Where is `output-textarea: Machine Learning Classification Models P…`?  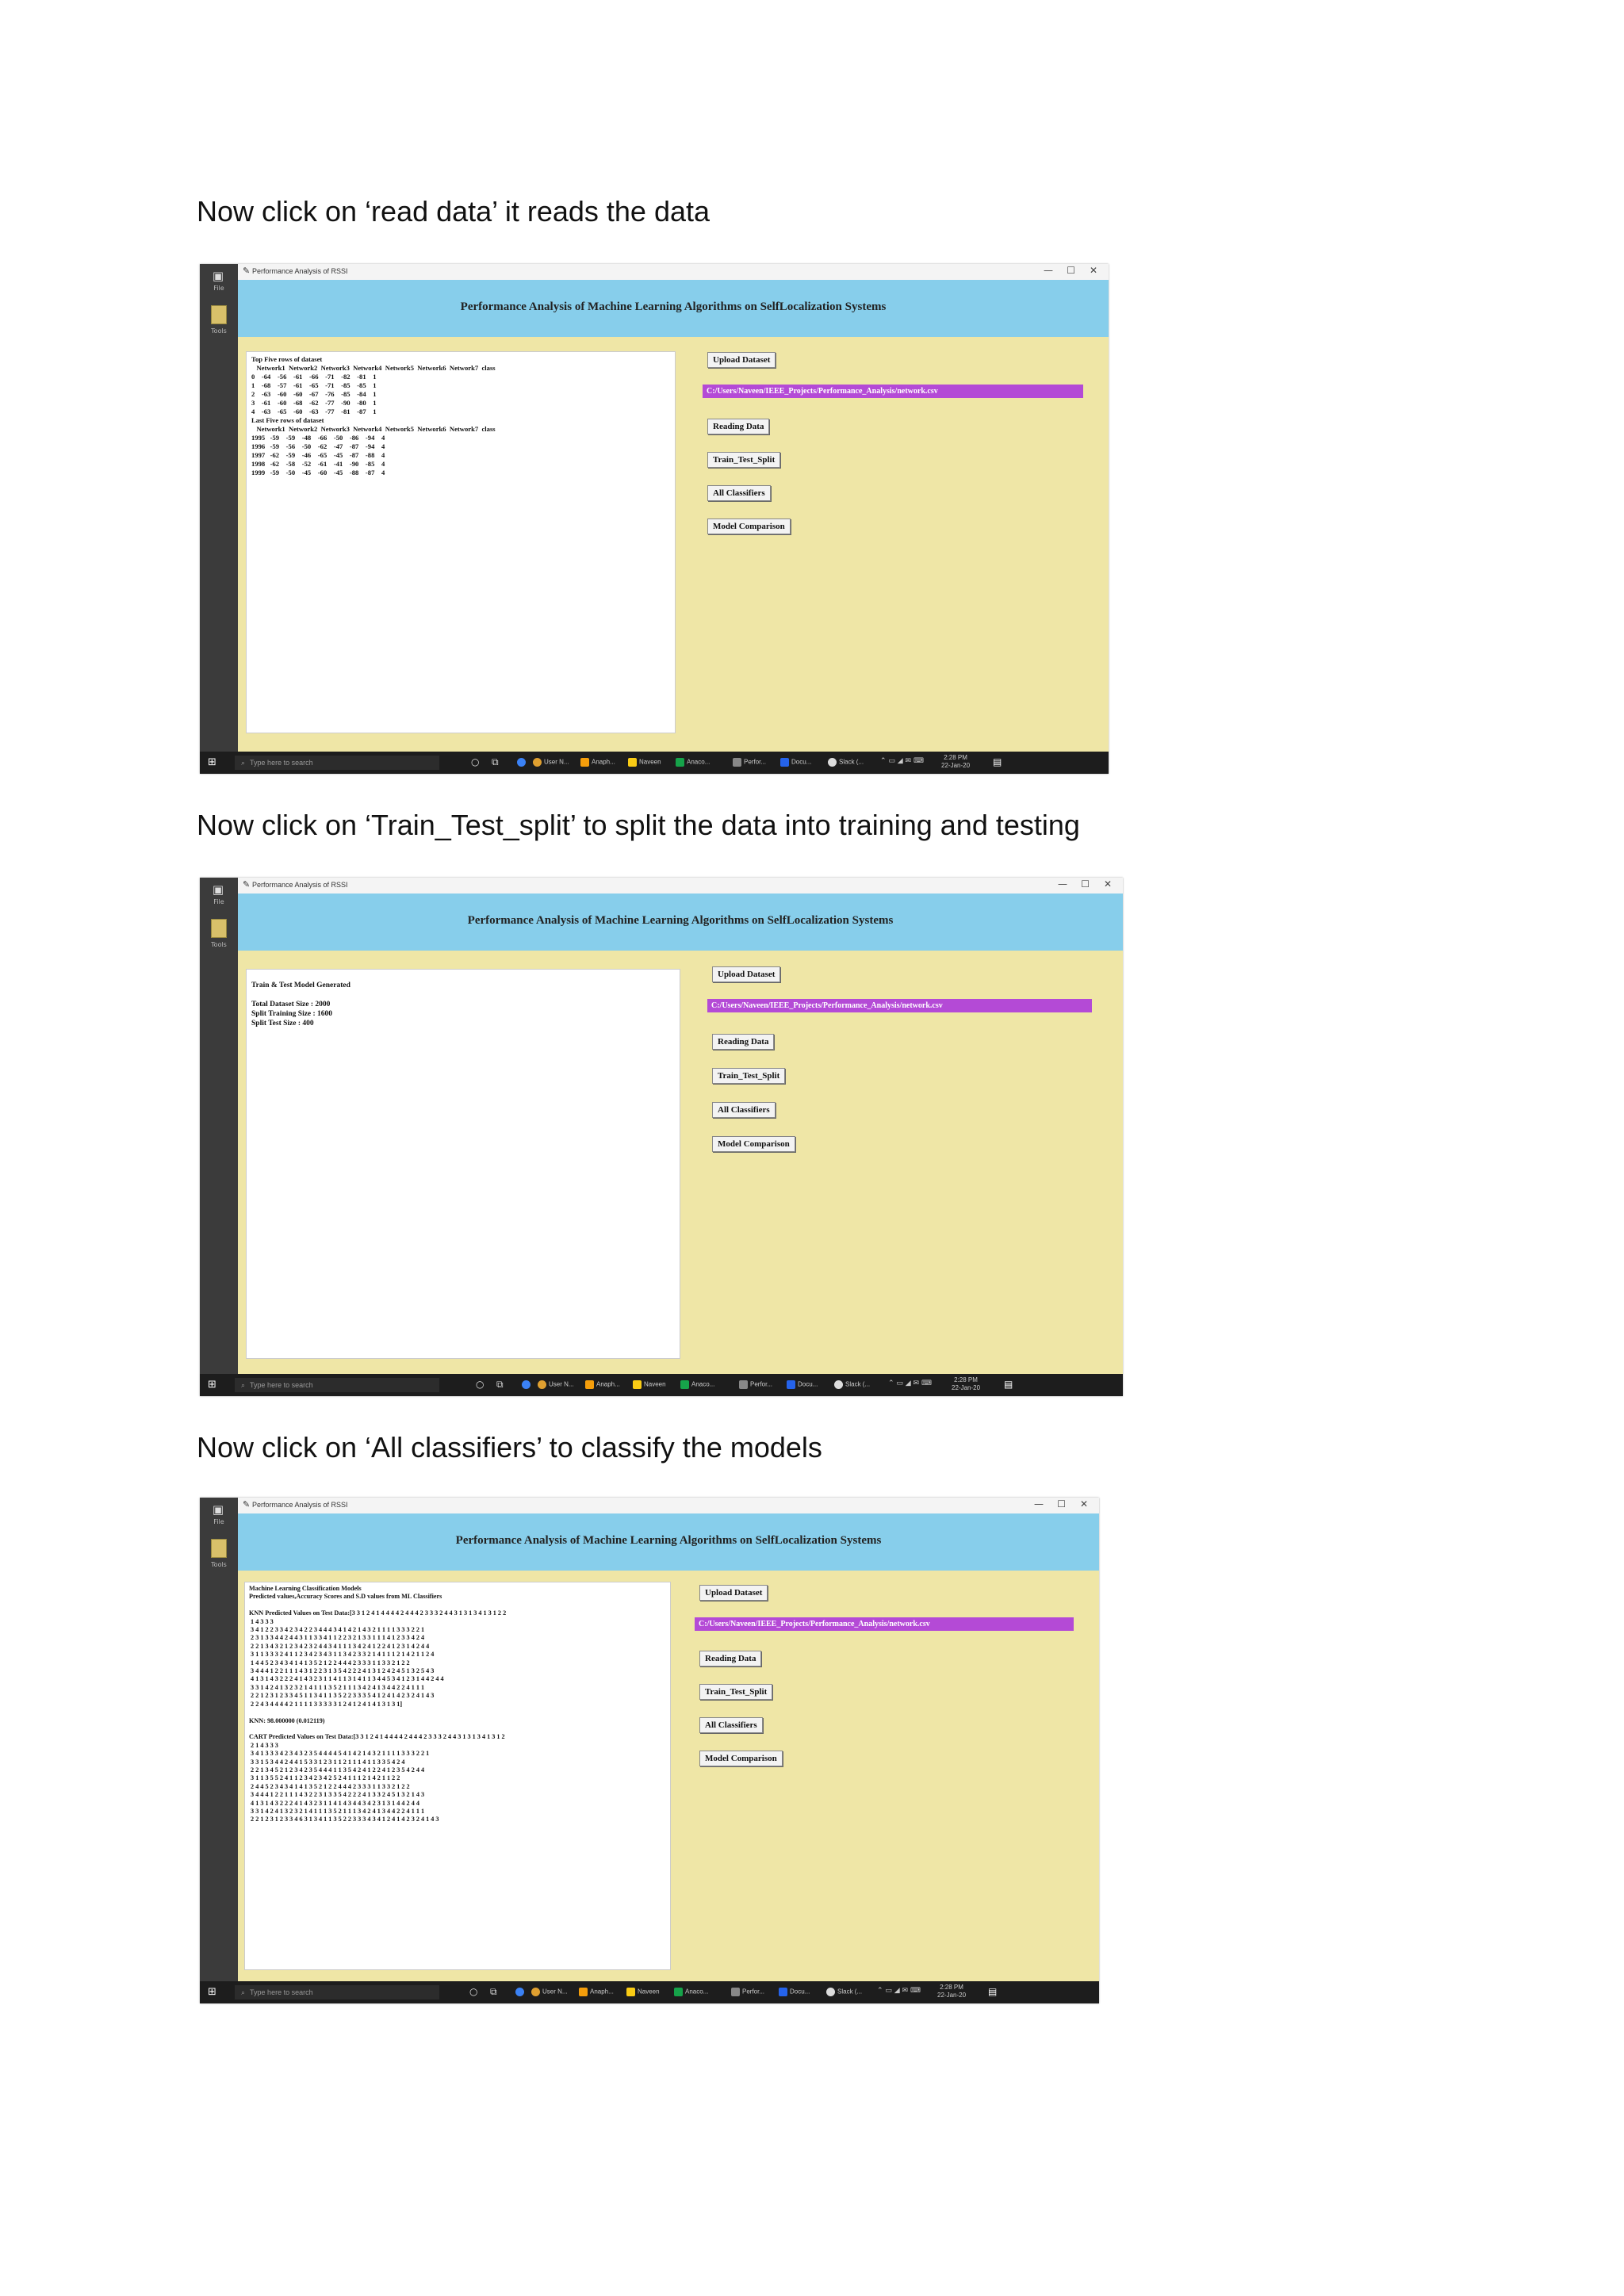
output-textarea: Machine Learning Classification Models P… is located at coordinates (457, 1776).